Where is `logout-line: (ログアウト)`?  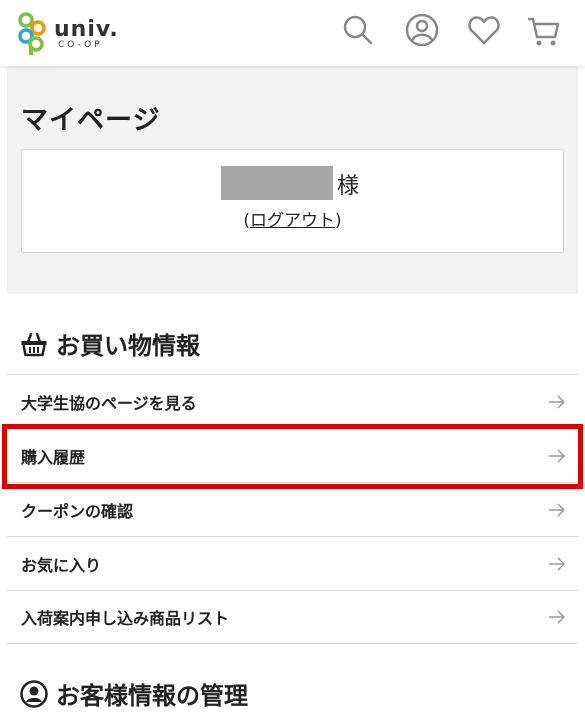
logout-line: (ログアウト) is located at coordinates (292, 218).